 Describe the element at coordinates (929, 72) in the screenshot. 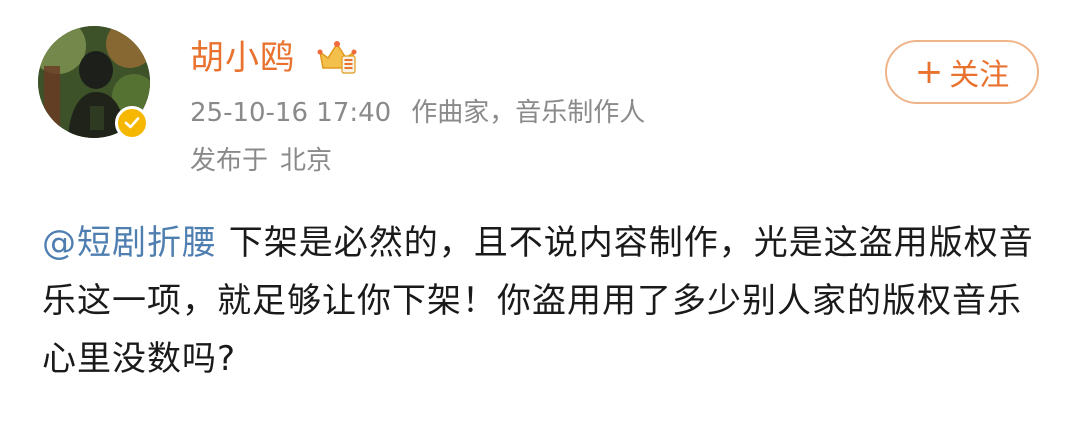

I see `plus-icon: +` at that location.